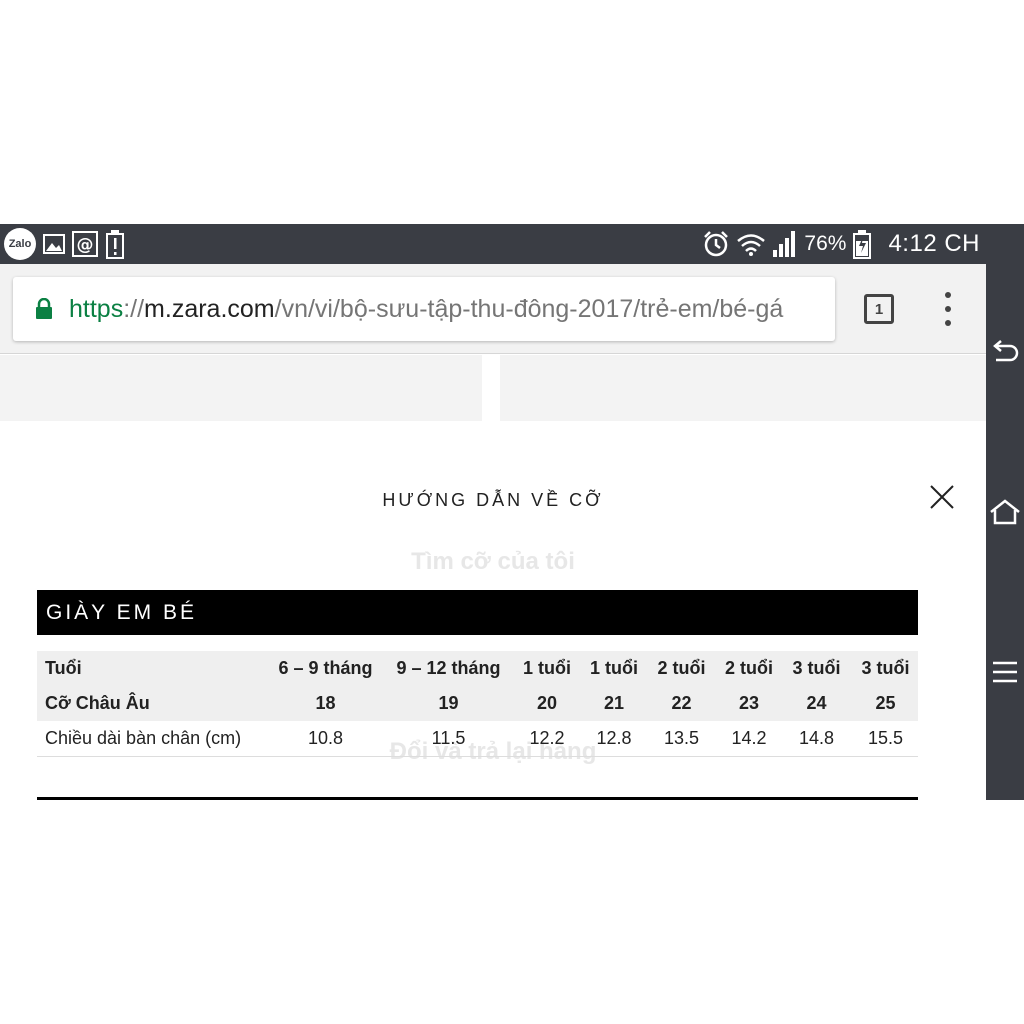 The image size is (1024, 1024). I want to click on section-header: GIÀY EM BÉ, so click(477, 612).